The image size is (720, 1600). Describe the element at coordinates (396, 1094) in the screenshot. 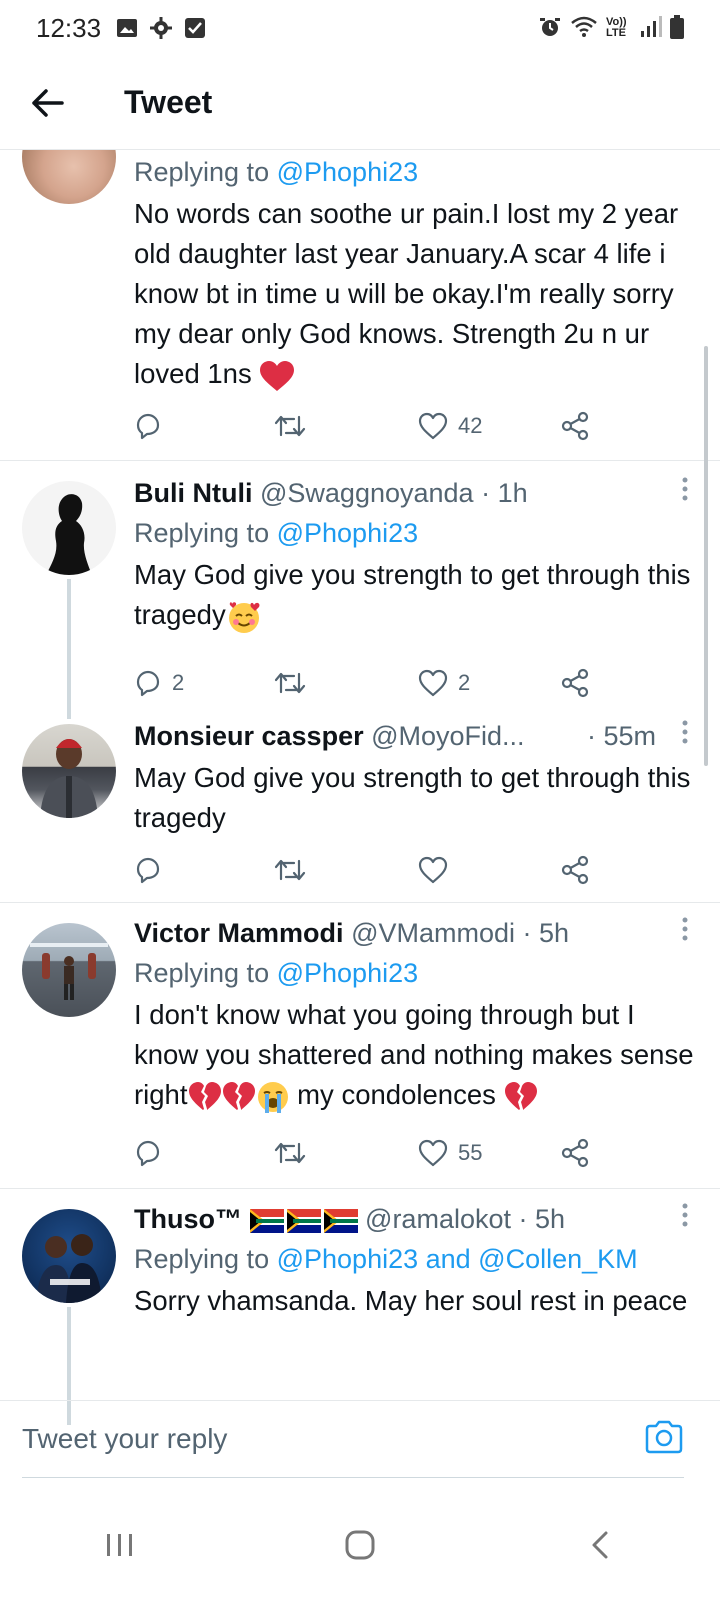

I see `tweet-body-end: my condolences` at that location.